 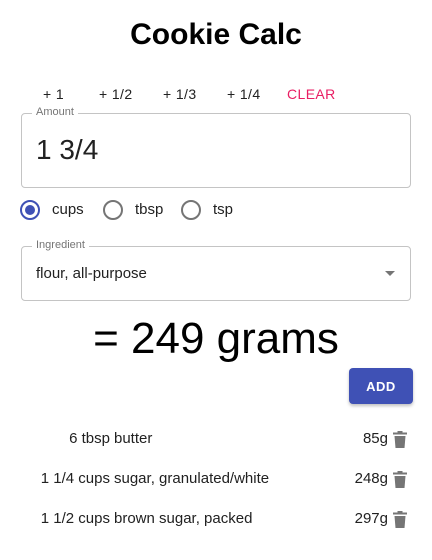 I want to click on ingredient-label: Ingredient, so click(x=60, y=245).